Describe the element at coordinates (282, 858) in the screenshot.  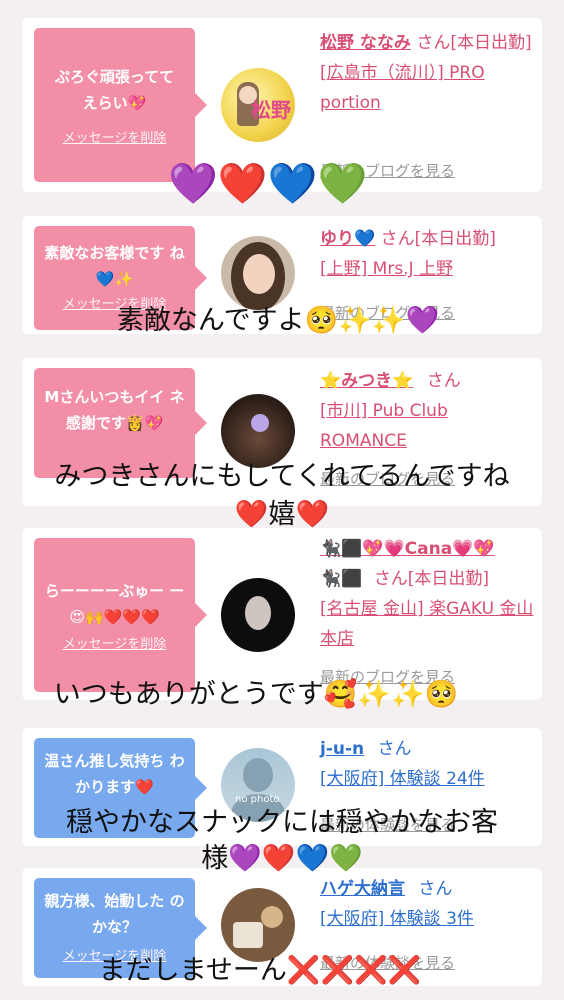
I see `overlay-caption-4b: 様💜❤️💙💚` at that location.